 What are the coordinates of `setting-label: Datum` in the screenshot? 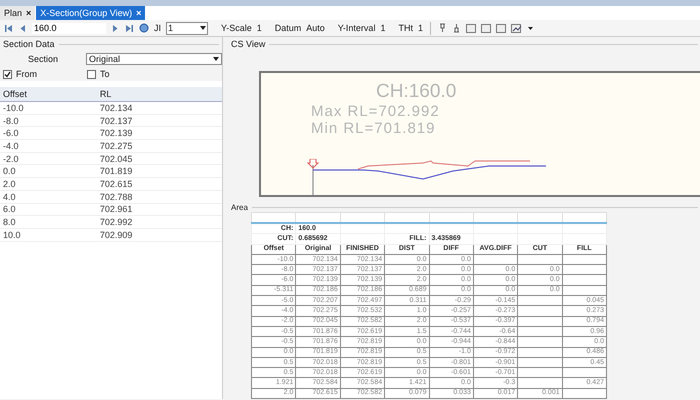 It's located at (288, 28).